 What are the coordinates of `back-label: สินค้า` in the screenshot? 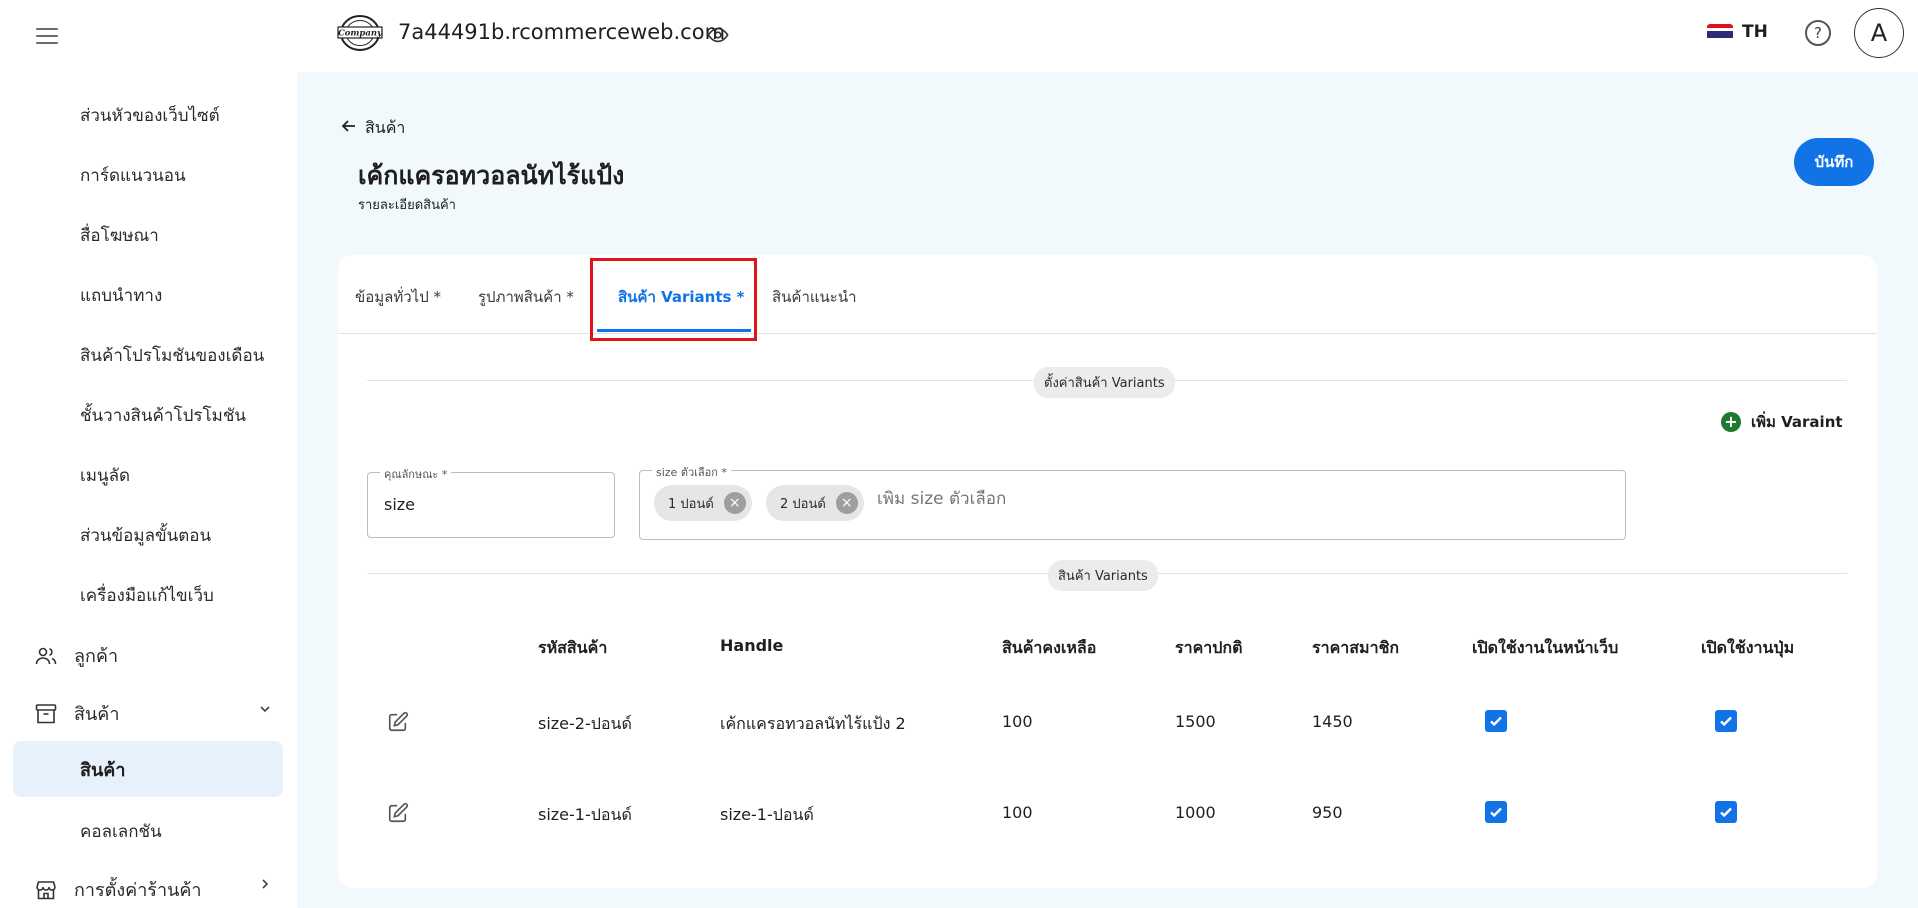 It's located at (385, 127).